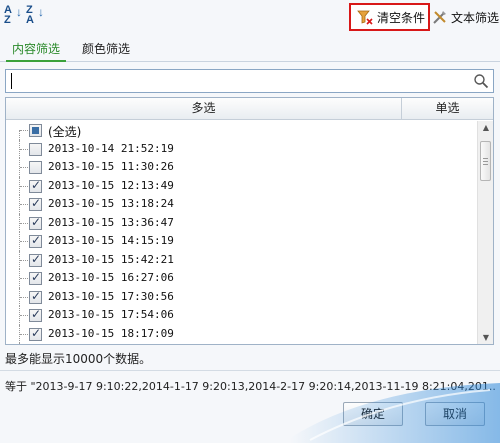  What do you see at coordinates (30, 15) in the screenshot?
I see `sort-descending-icon: ZA` at bounding box center [30, 15].